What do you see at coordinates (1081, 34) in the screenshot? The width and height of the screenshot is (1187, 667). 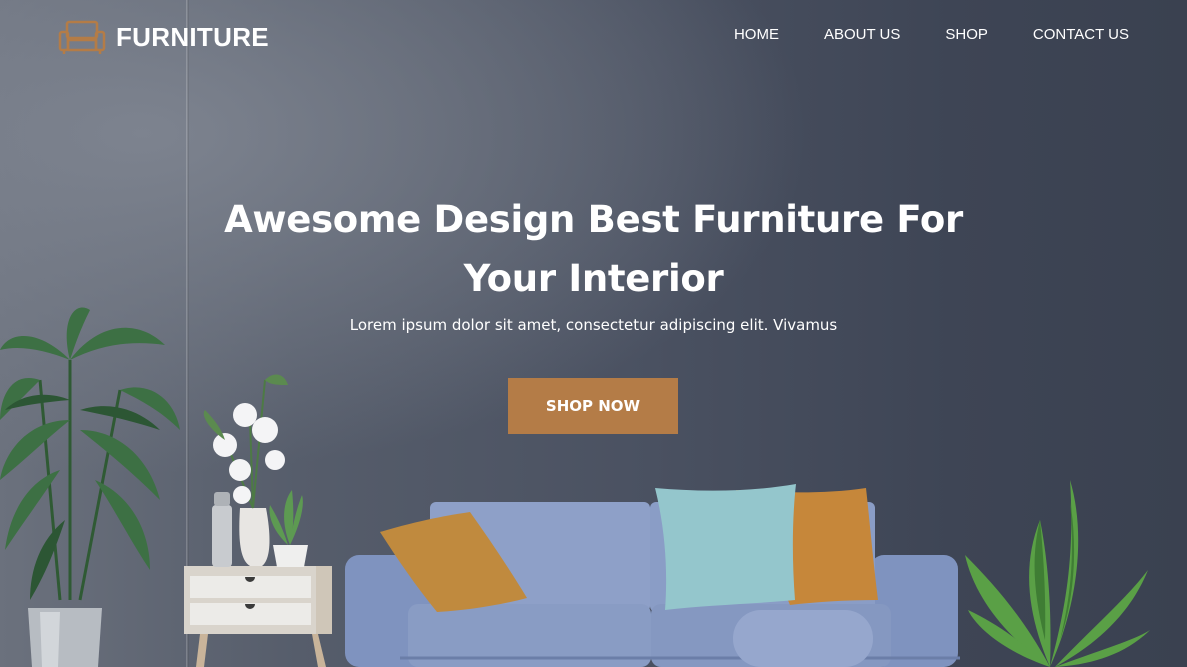 I see `nav-link-contact-us: CONTACT US` at bounding box center [1081, 34].